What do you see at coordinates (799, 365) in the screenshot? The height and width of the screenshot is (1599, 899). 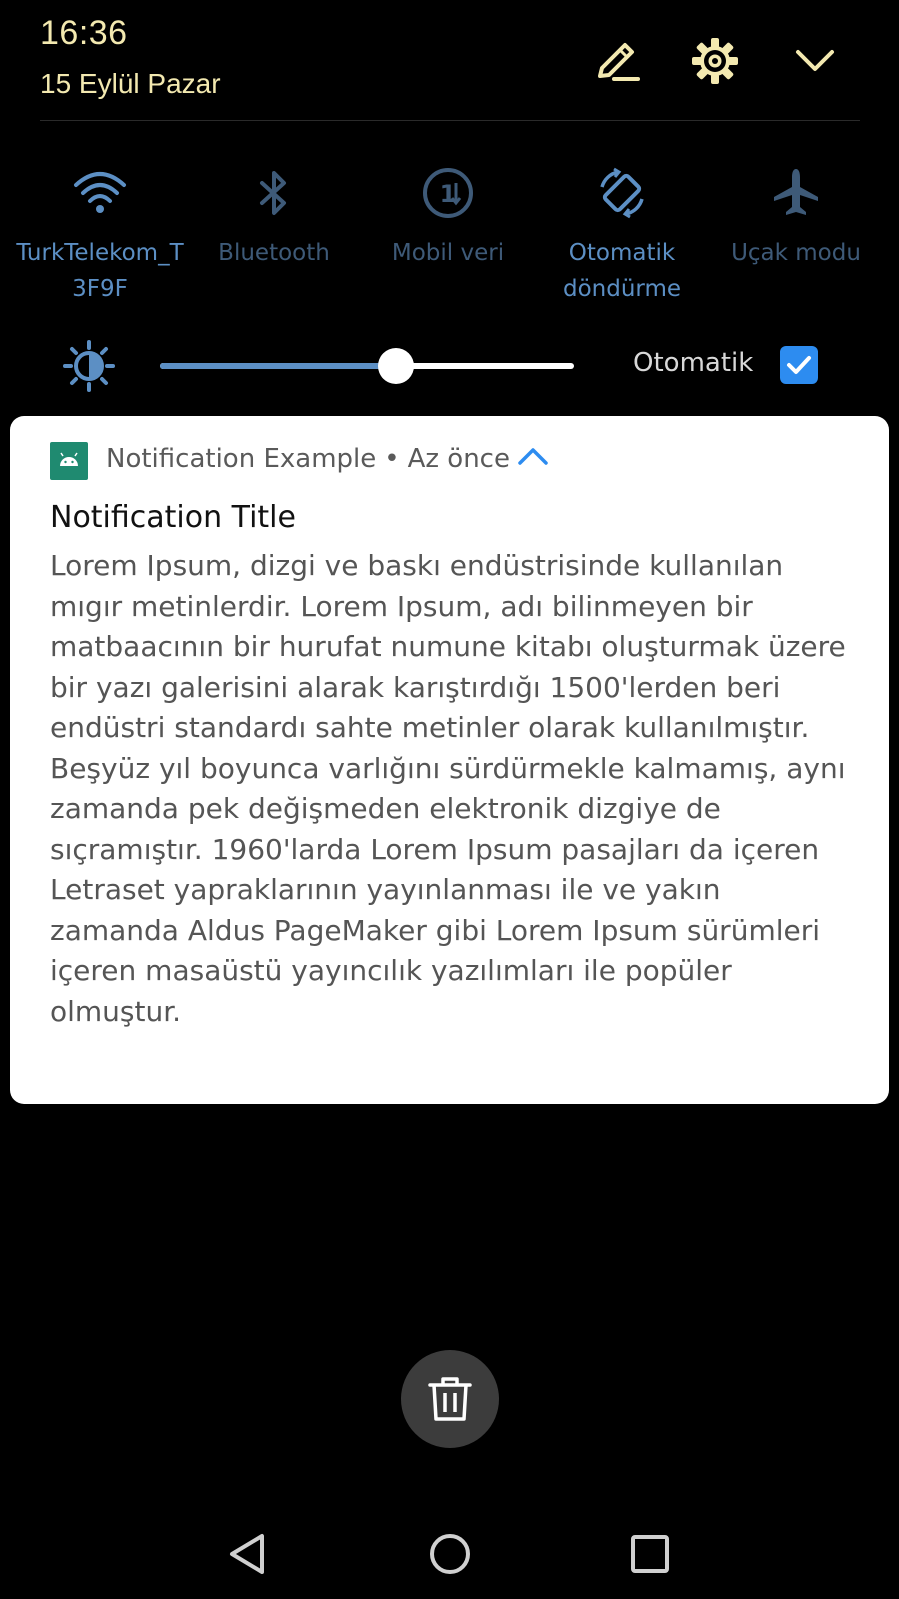 I see `auto-brightness-checkbox` at bounding box center [799, 365].